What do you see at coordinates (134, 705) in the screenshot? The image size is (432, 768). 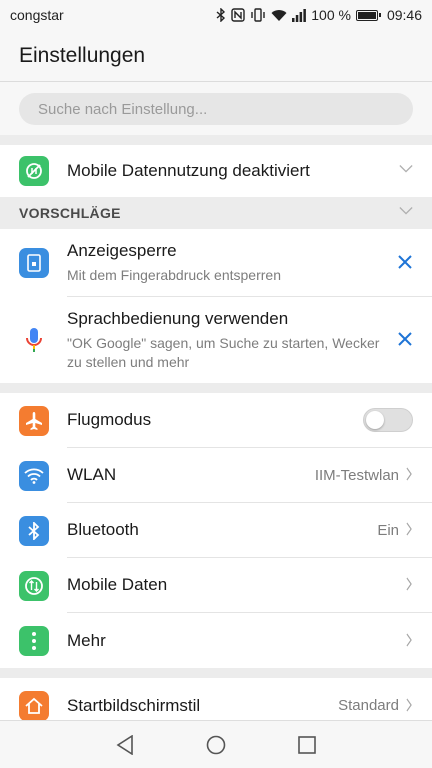 I see `settings-item-label: Startbildschirmstil` at bounding box center [134, 705].